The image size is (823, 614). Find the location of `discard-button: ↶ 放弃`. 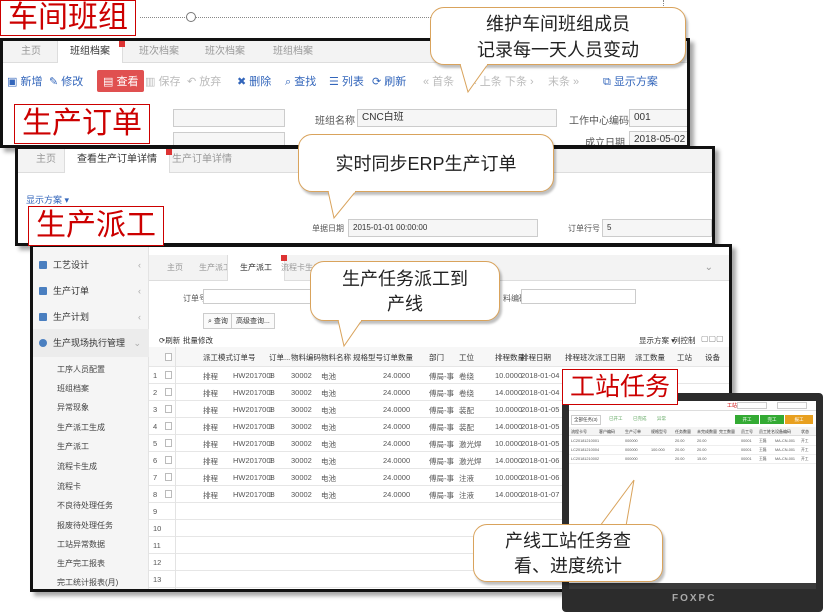

discard-button: ↶ 放弃 is located at coordinates (204, 81).